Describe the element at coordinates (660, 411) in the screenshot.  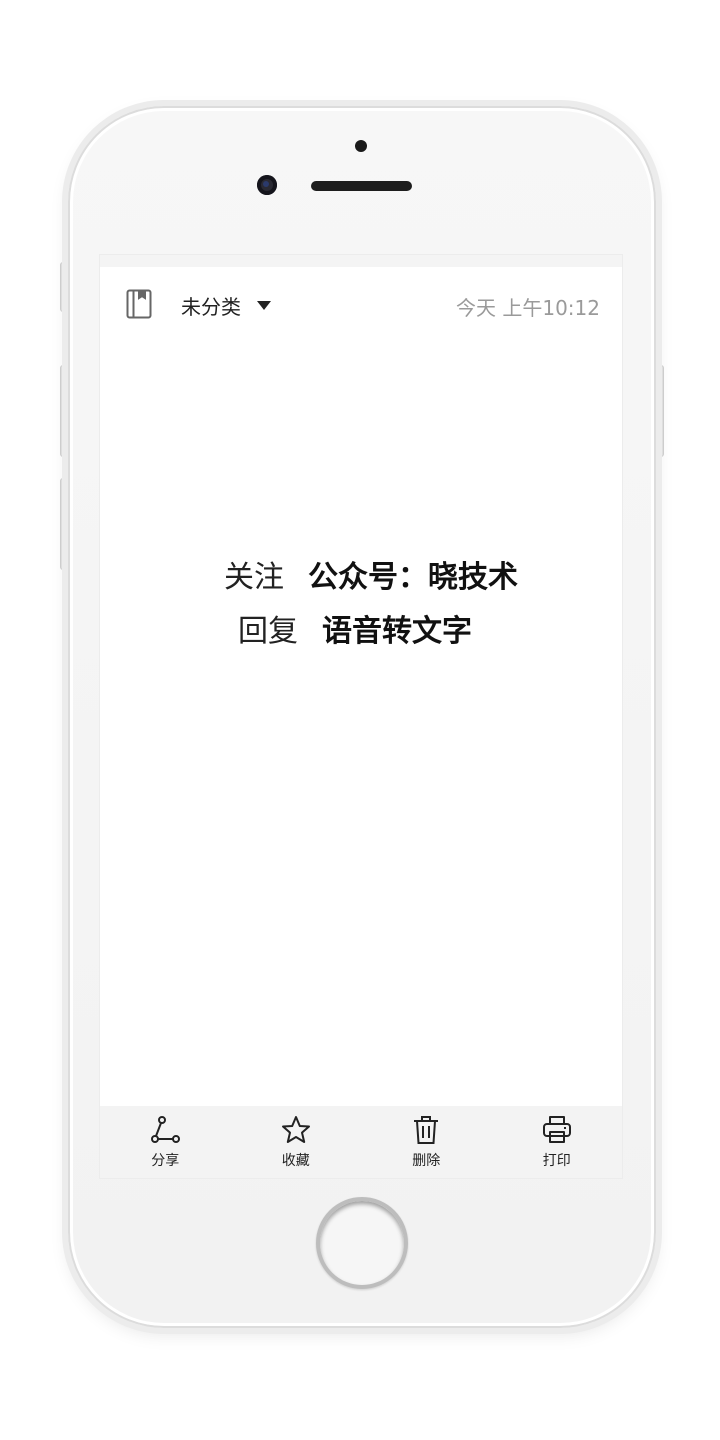
I see `power-button` at that location.